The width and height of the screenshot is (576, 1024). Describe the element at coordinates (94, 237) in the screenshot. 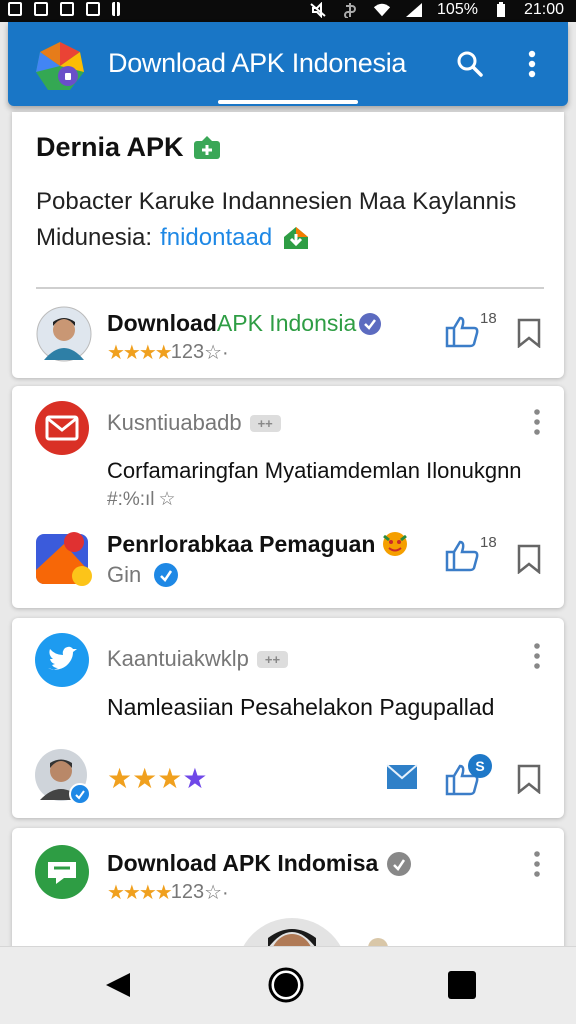

I see `featured-body: Midunesia:` at that location.